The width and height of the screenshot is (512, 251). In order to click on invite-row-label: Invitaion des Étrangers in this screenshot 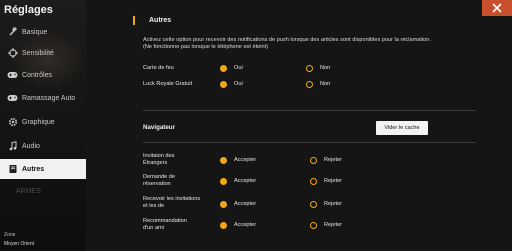, I will do `click(159, 159)`.